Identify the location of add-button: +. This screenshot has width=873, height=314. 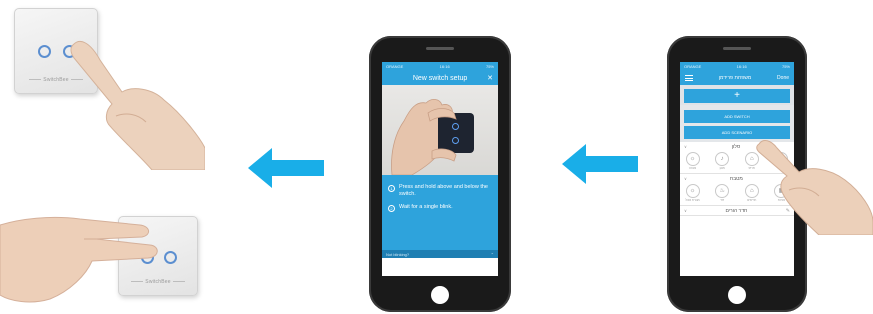
(737, 96).